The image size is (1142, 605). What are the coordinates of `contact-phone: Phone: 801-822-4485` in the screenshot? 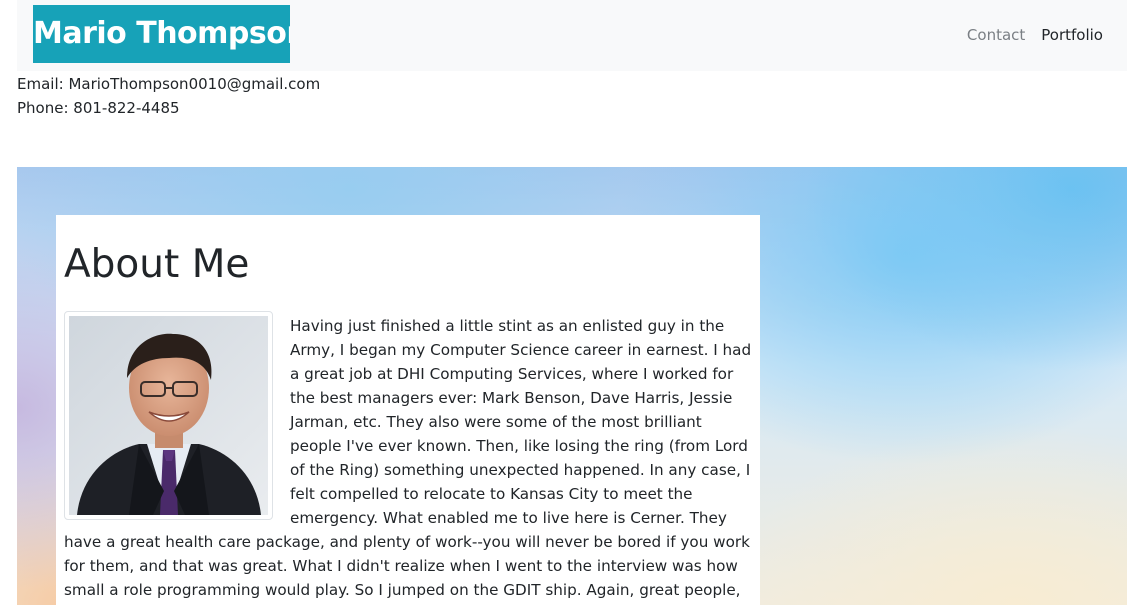 It's located at (98, 108).